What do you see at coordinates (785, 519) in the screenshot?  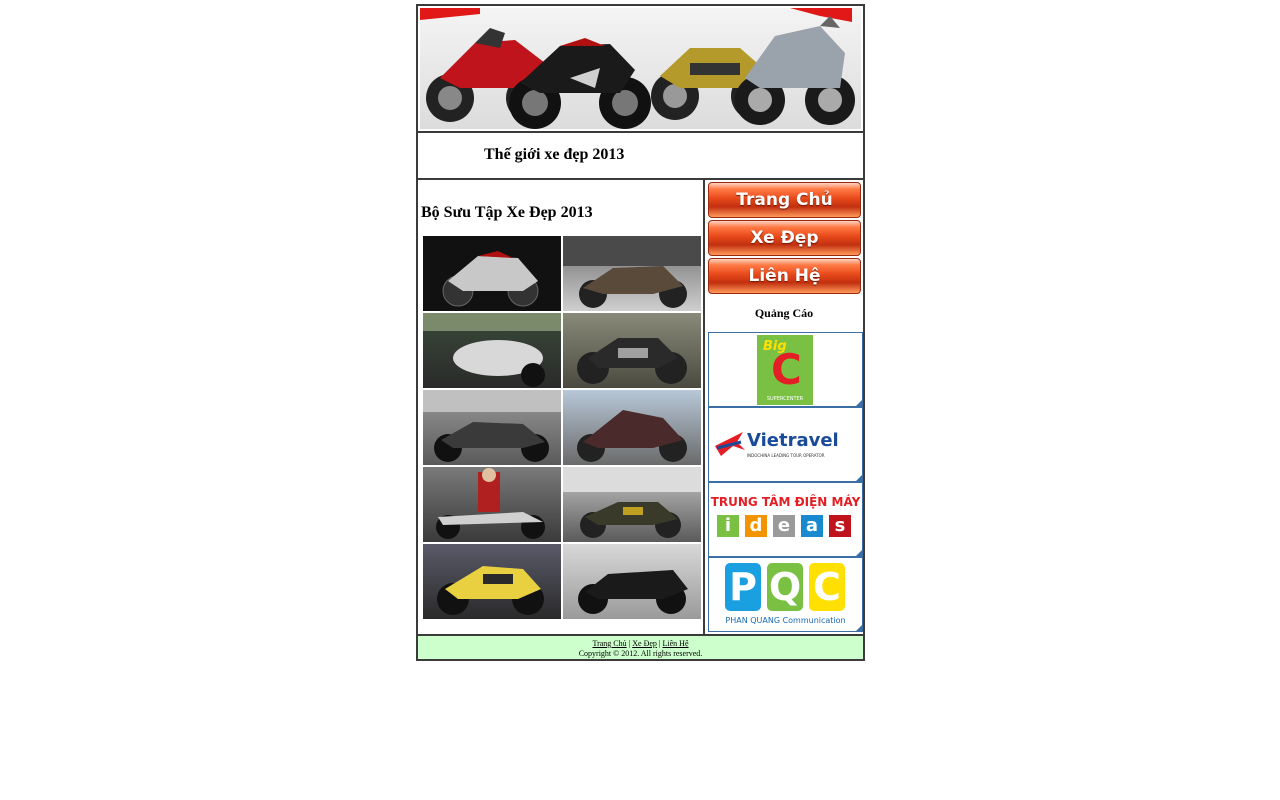 I see `ad-ideas: TRUNG TÂM ĐIỆN MÁY i d e a s` at bounding box center [785, 519].